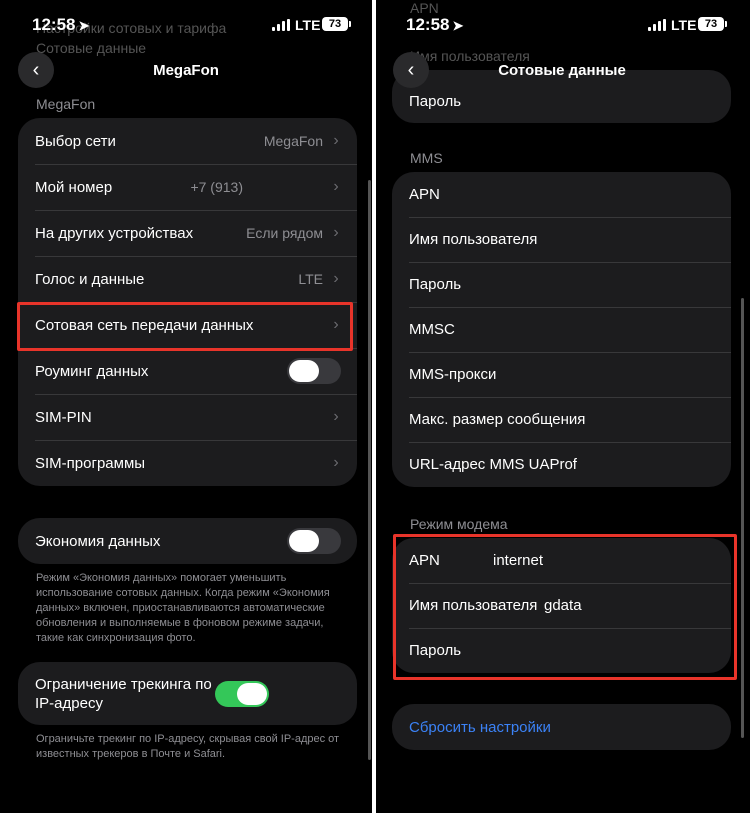 The width and height of the screenshot is (750, 813). I want to click on section-label-modem: Режим модема, so click(459, 524).